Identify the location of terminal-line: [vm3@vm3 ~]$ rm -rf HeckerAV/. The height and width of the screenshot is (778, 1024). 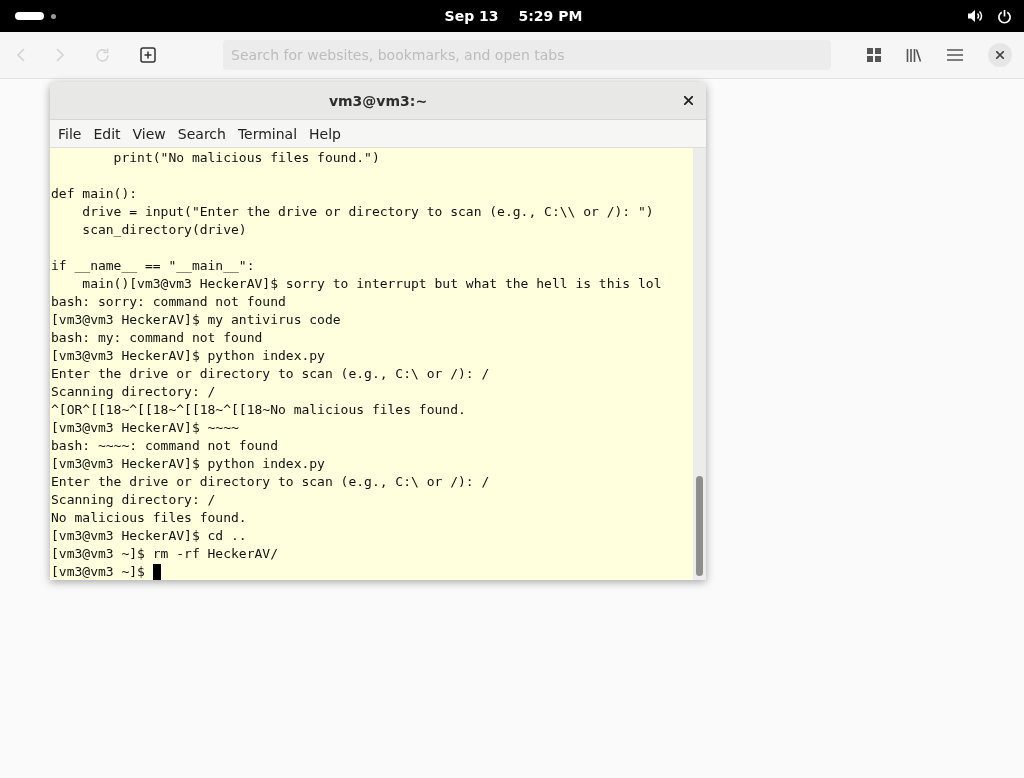
(164, 554).